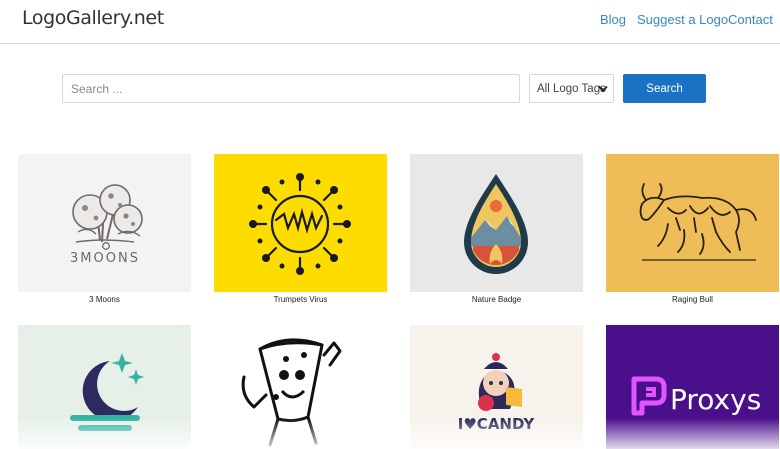  What do you see at coordinates (664, 88) in the screenshot?
I see `search-button: Search` at bounding box center [664, 88].